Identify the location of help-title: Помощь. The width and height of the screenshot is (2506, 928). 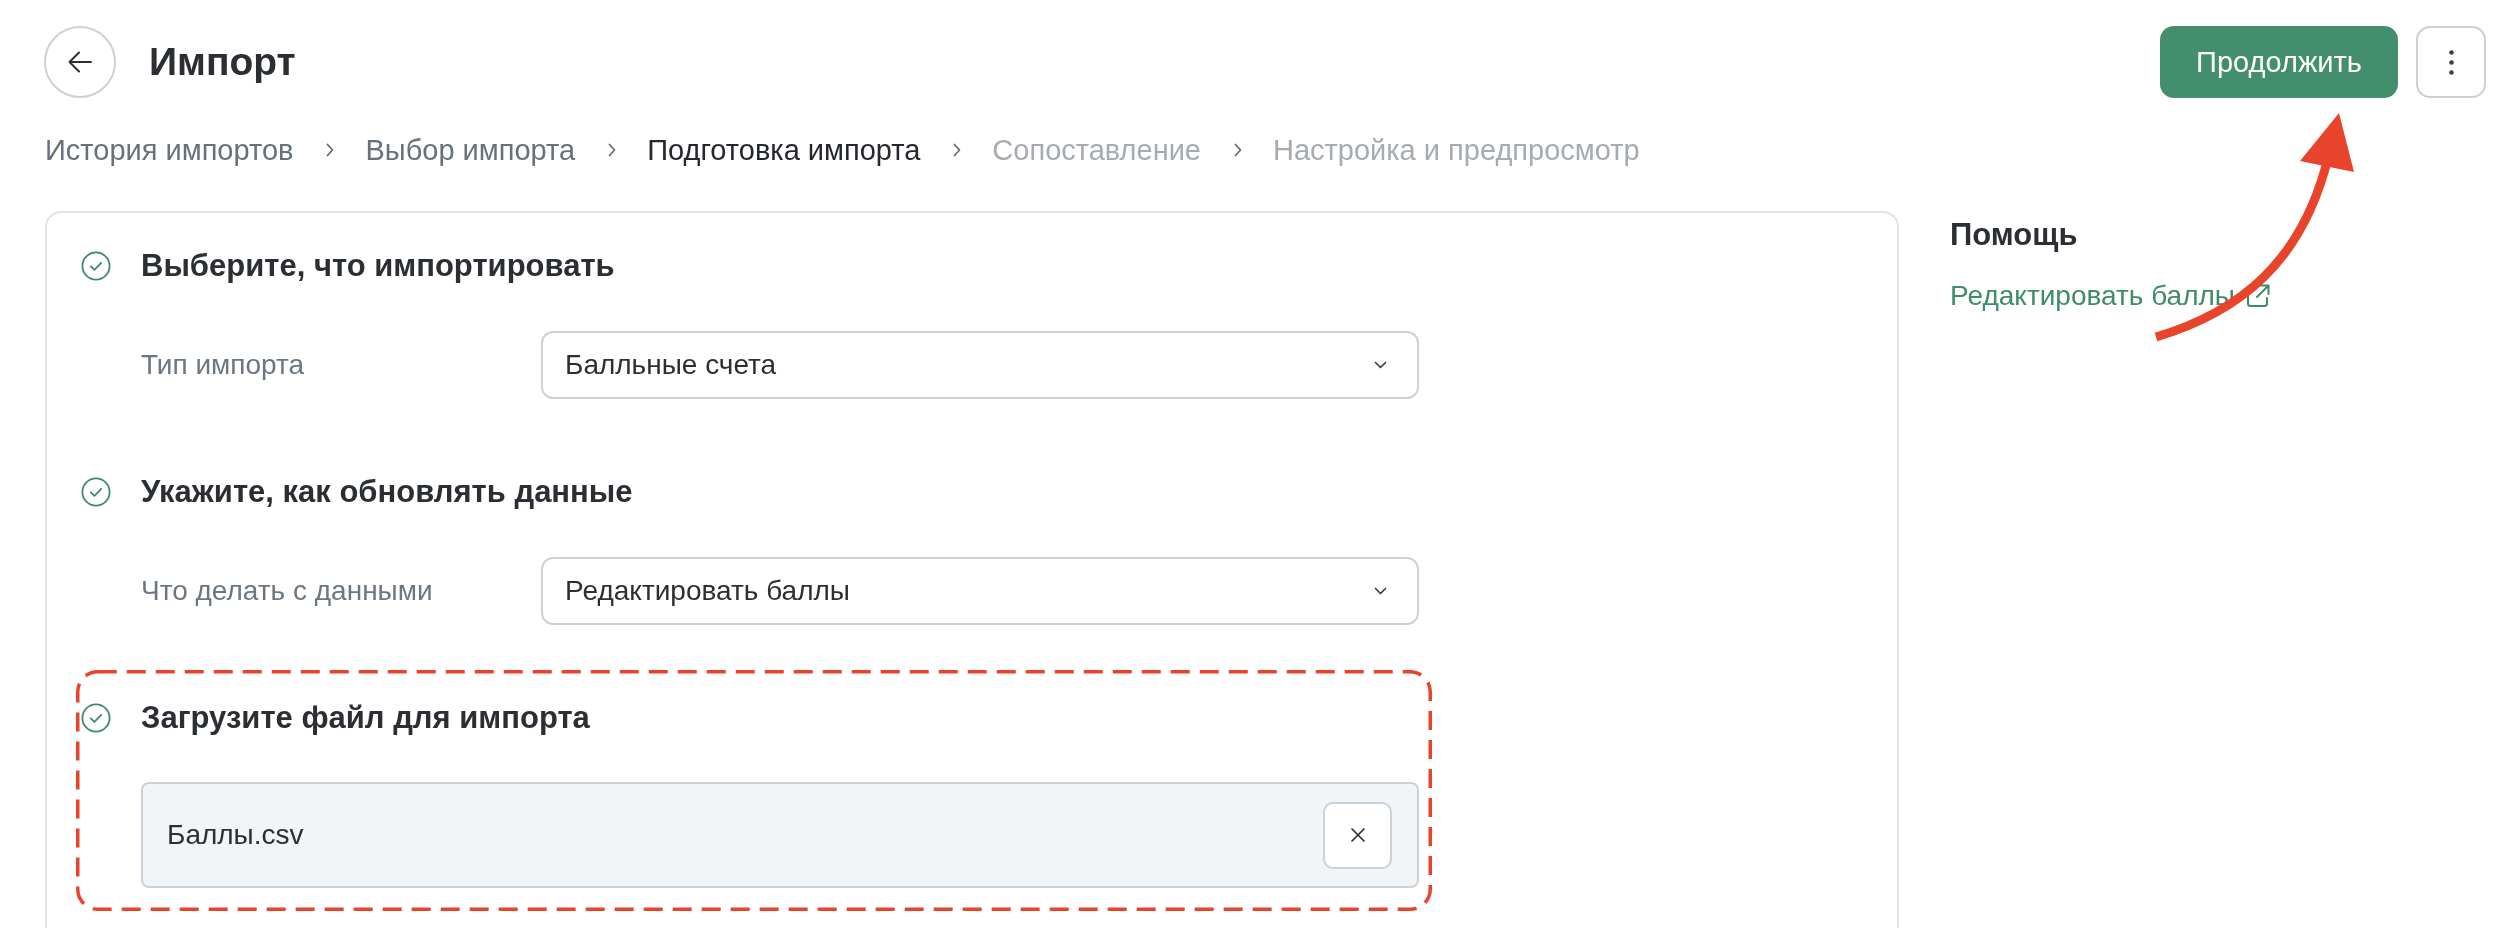
(2014, 235).